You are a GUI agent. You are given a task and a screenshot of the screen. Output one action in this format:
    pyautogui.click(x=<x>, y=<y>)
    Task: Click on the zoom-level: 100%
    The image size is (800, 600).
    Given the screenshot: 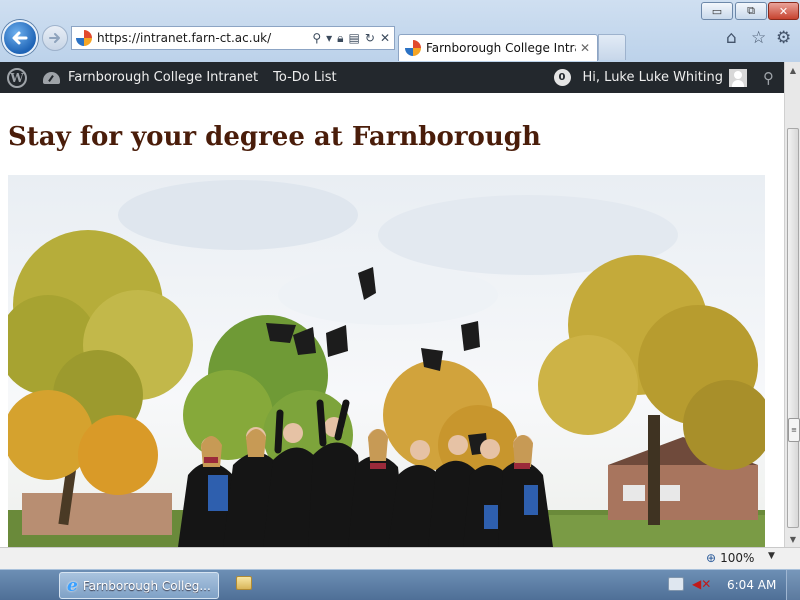 What is the action you would take?
    pyautogui.click(x=737, y=558)
    